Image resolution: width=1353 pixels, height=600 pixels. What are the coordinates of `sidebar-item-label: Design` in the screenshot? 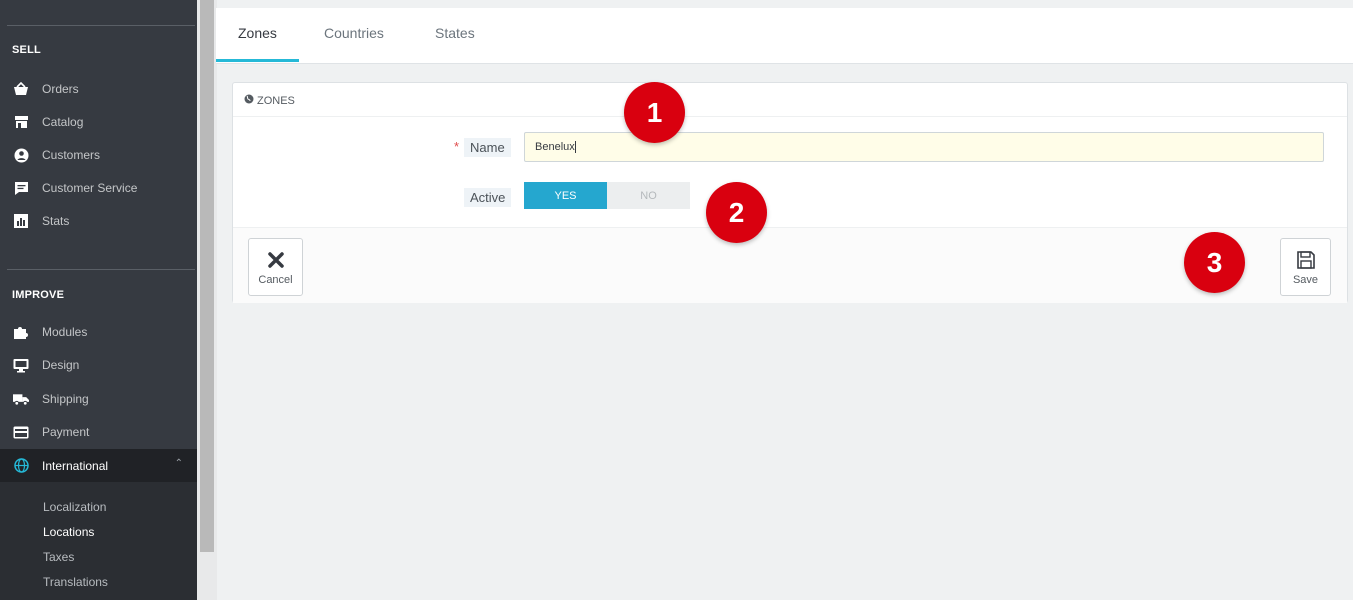 It's located at (61, 365).